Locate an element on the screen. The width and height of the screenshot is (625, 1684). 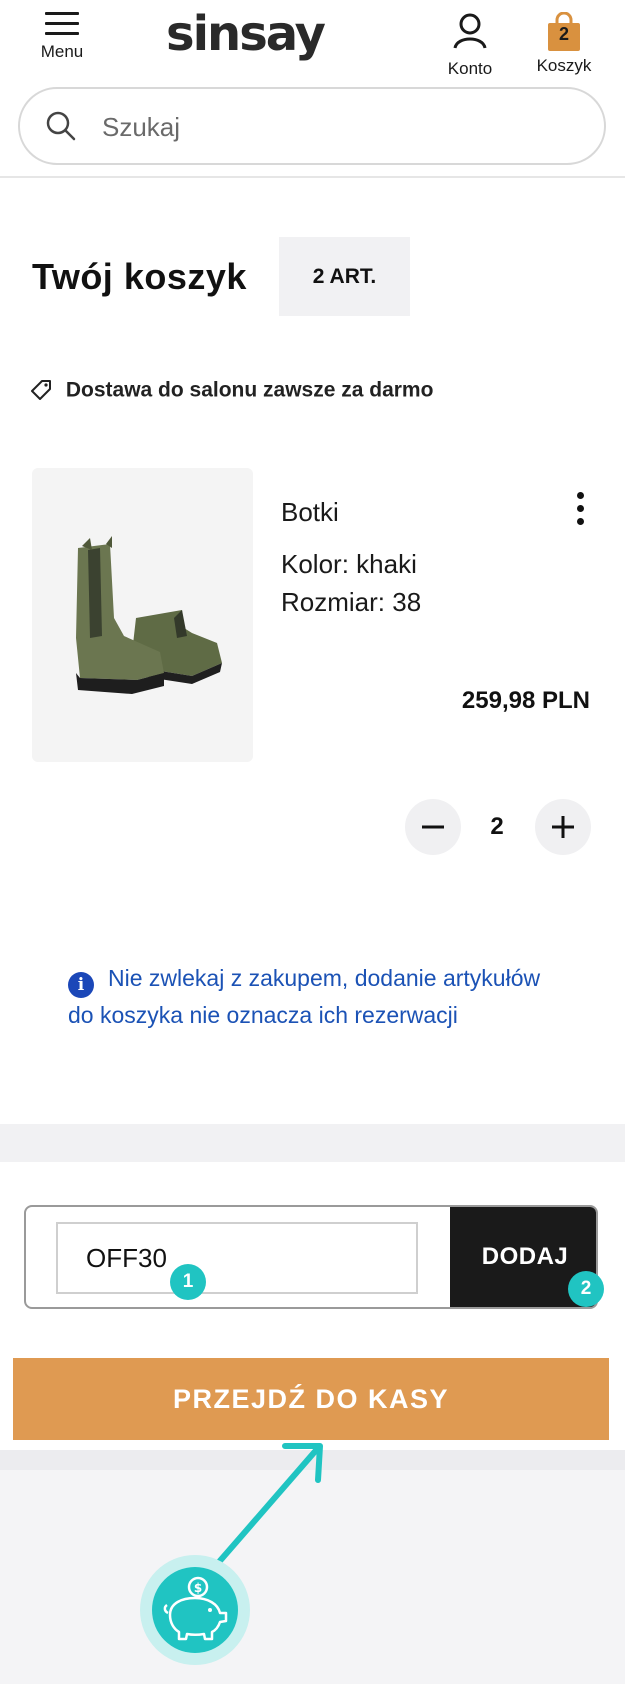
user-icon is located at coordinates (470, 31).